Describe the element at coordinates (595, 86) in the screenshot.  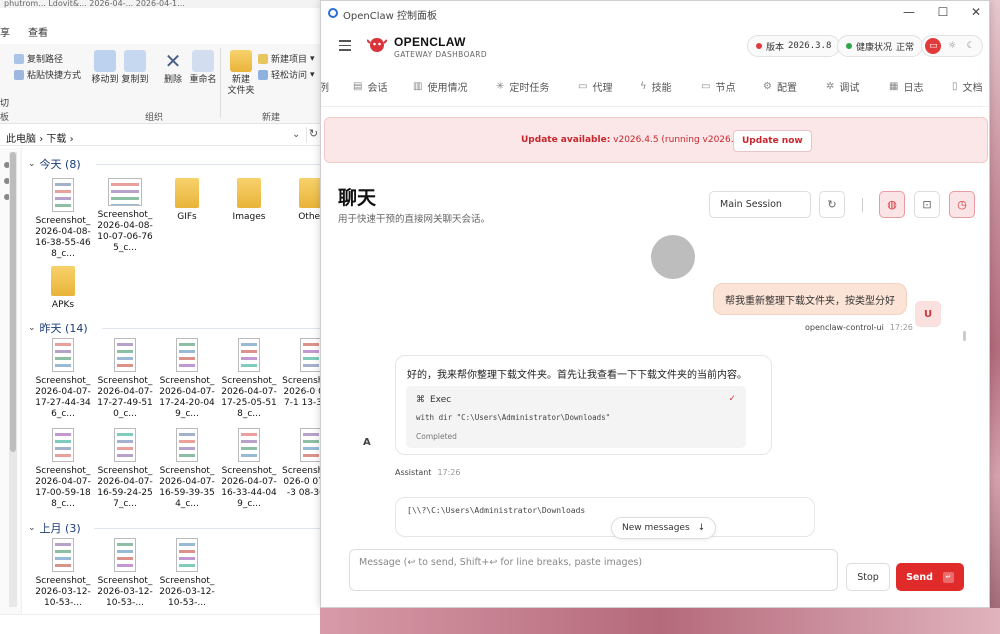
I see `nav-item: ▭ 代理` at that location.